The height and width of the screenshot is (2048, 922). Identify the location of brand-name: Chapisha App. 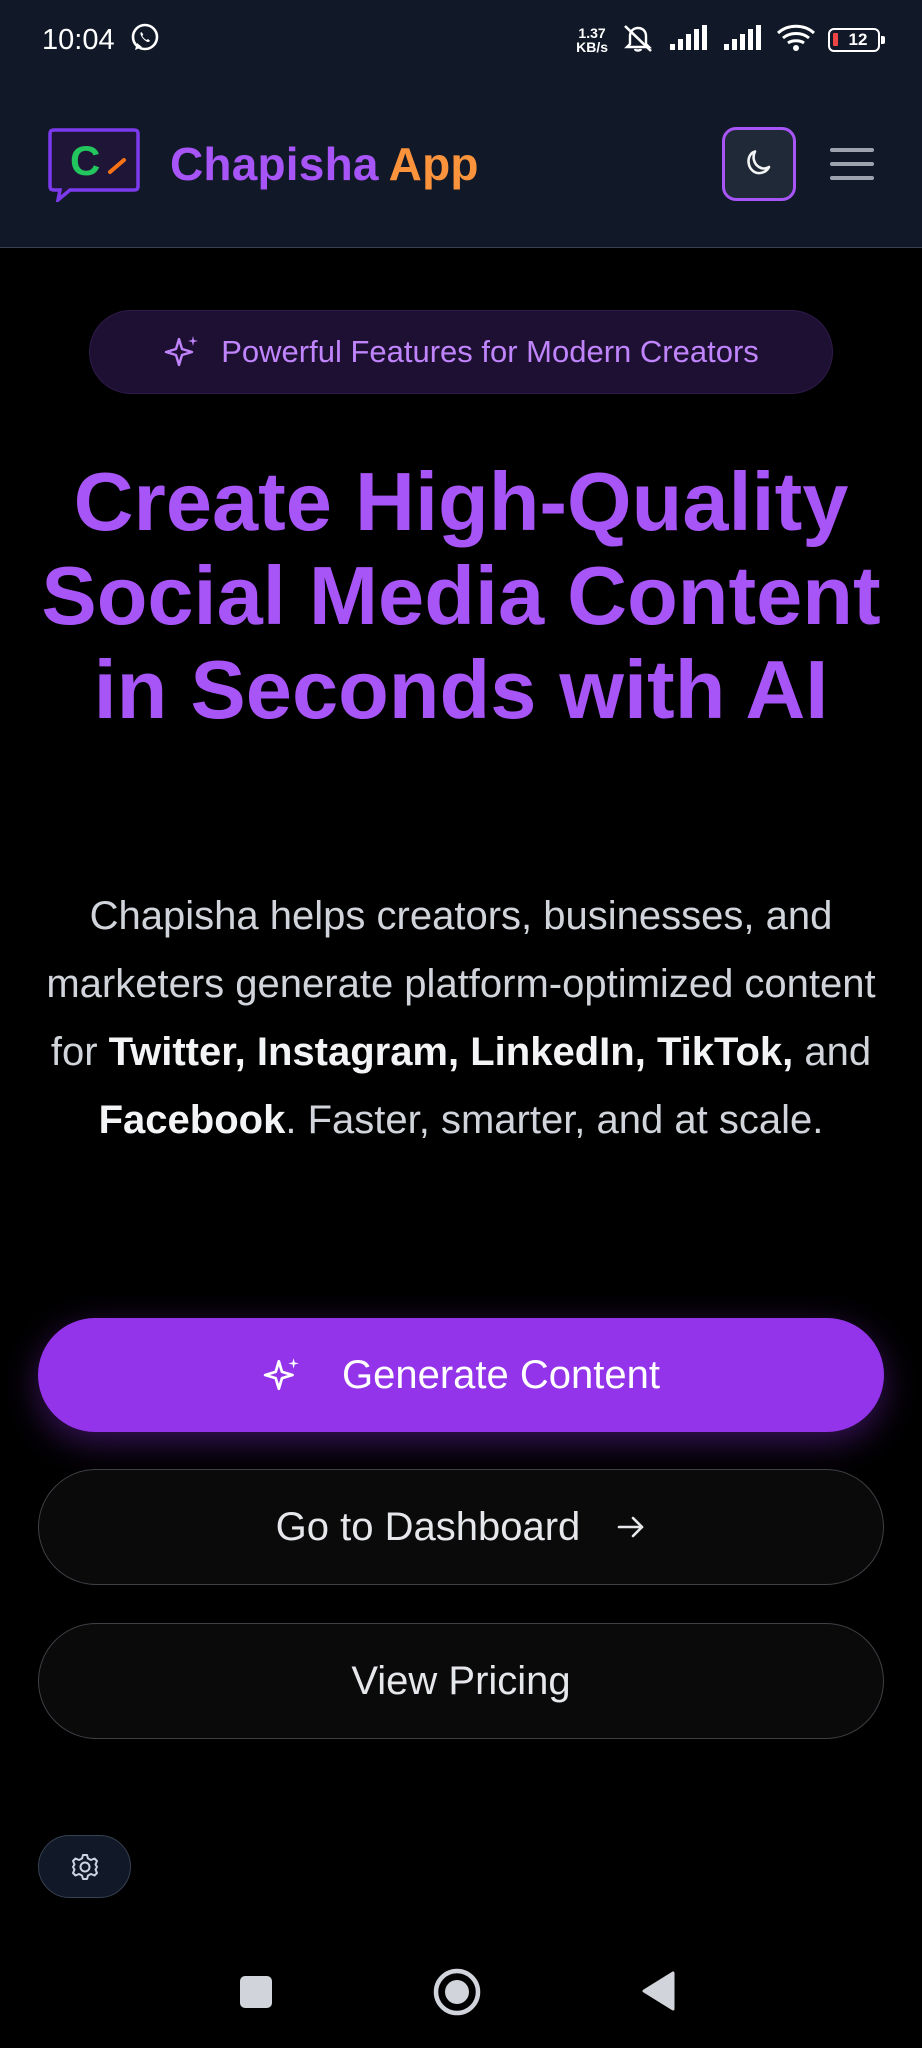
(324, 164).